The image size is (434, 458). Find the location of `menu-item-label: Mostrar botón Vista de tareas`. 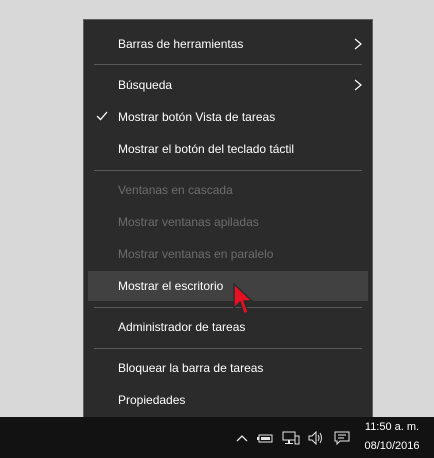

menu-item-label: Mostrar botón Vista de tareas is located at coordinates (197, 117).